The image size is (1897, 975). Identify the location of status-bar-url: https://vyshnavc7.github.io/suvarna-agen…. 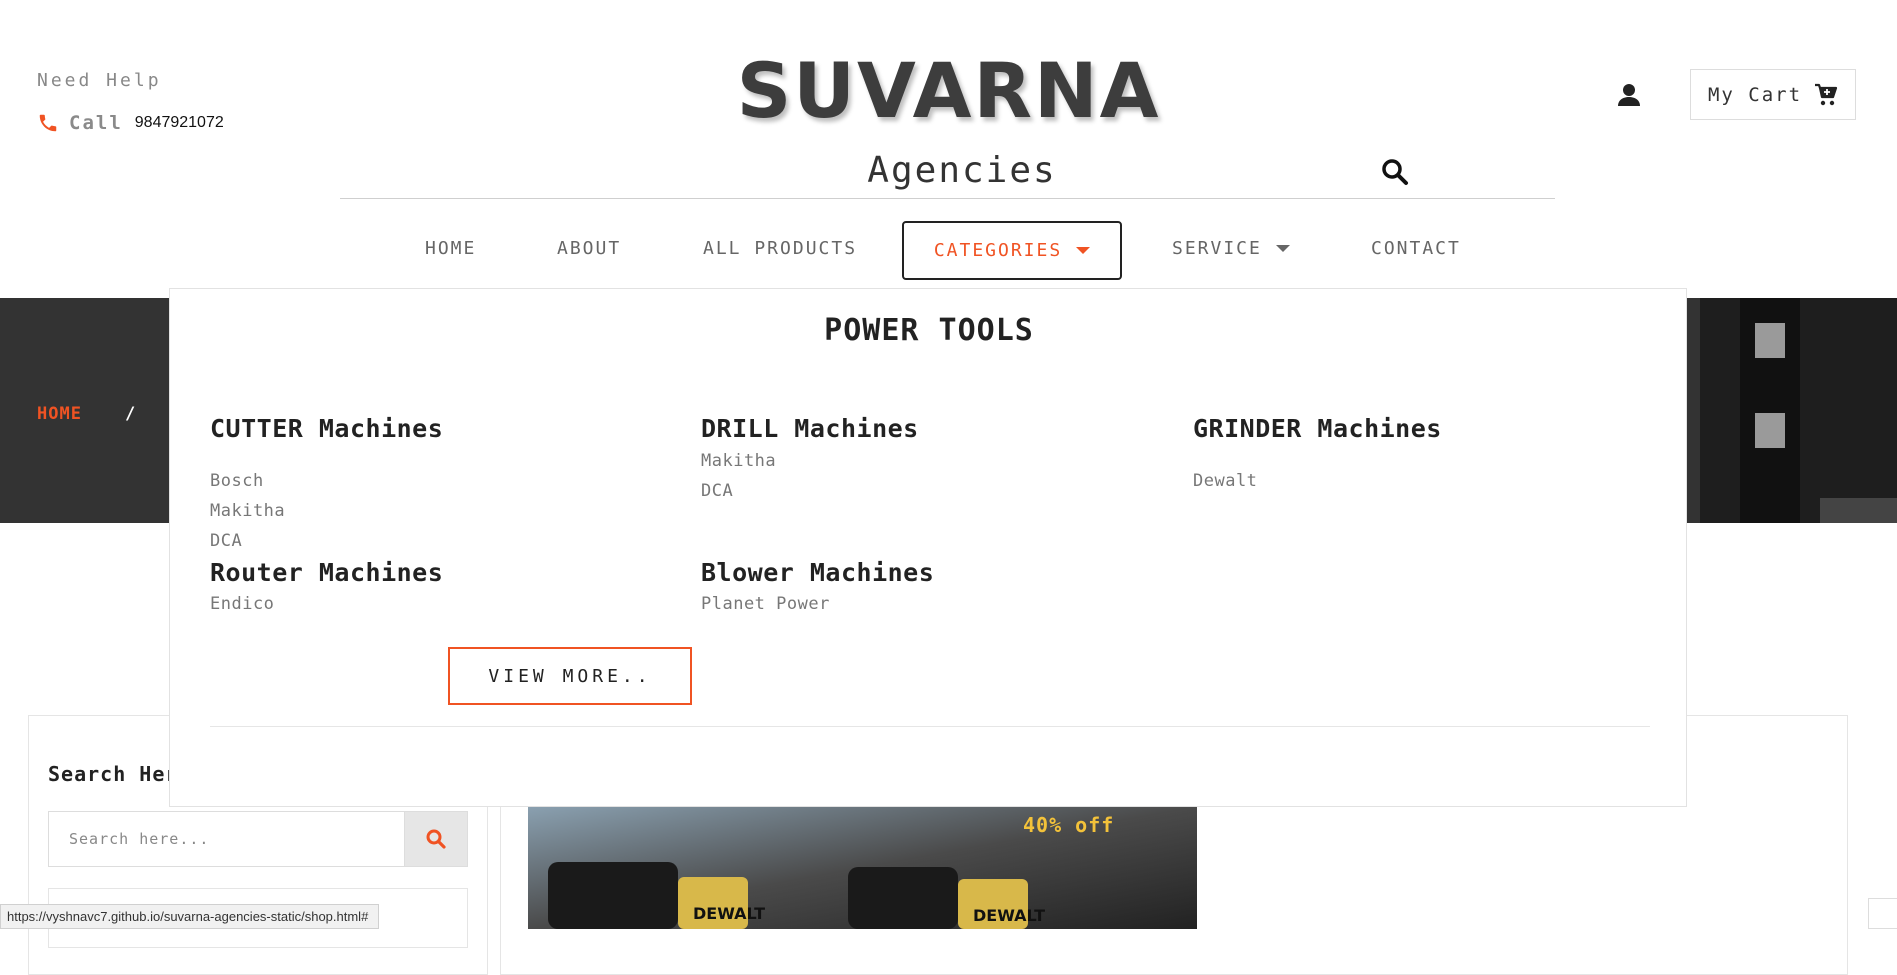
(190, 916).